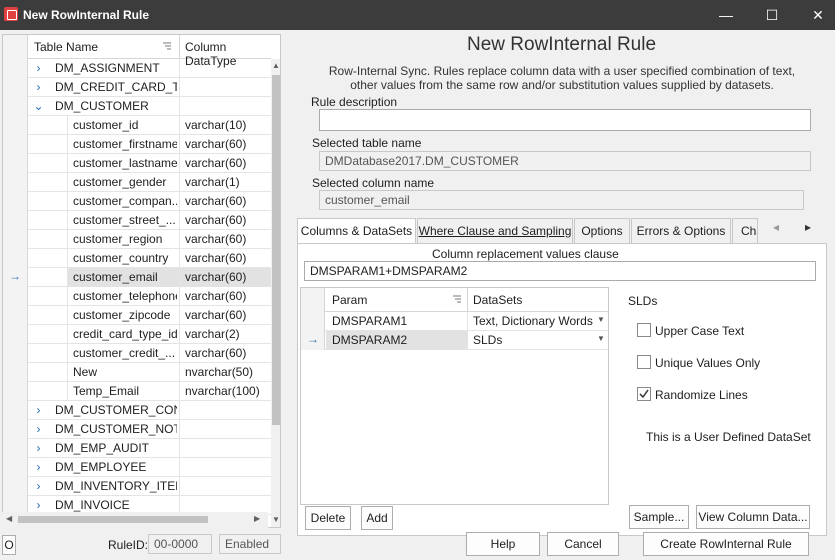  What do you see at coordinates (560, 271) in the screenshot?
I see `clause-input: DMSPARAM1+DMSPARAM2` at bounding box center [560, 271].